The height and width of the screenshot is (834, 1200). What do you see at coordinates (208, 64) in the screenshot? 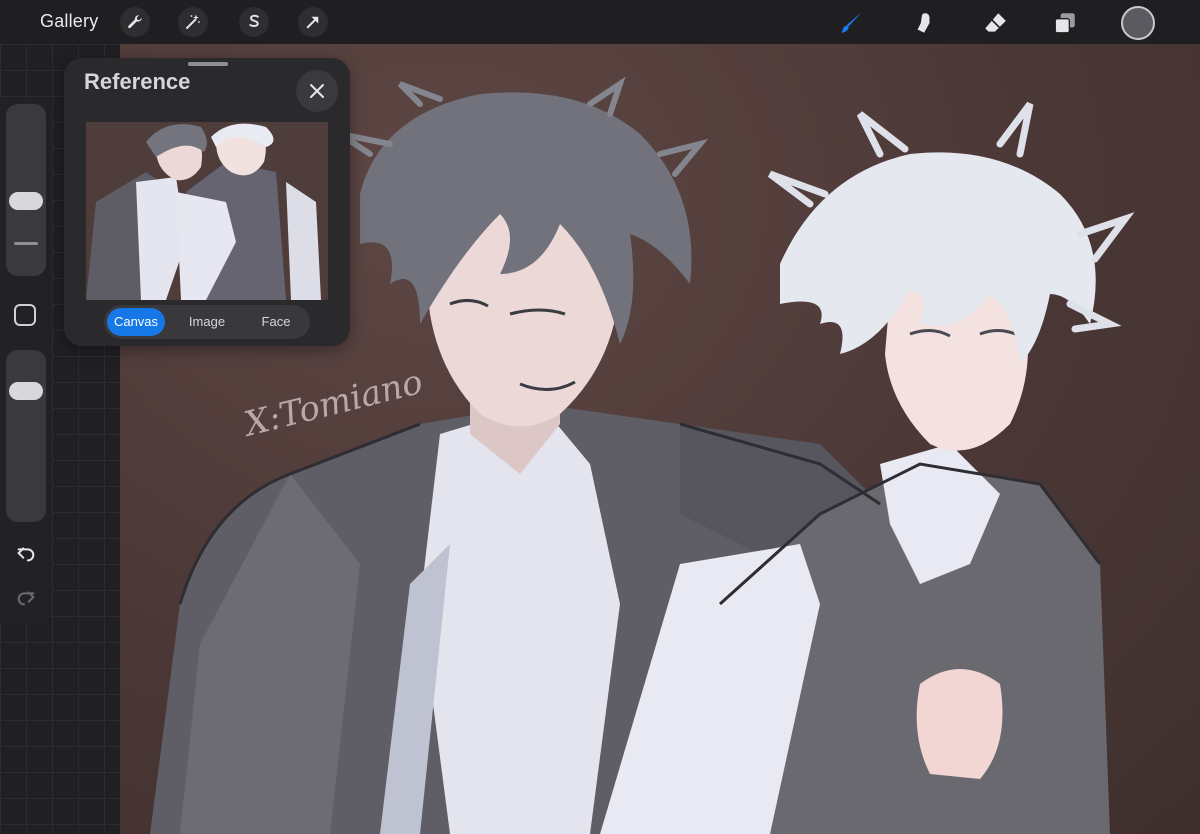
I see `panel-drag-handle` at bounding box center [208, 64].